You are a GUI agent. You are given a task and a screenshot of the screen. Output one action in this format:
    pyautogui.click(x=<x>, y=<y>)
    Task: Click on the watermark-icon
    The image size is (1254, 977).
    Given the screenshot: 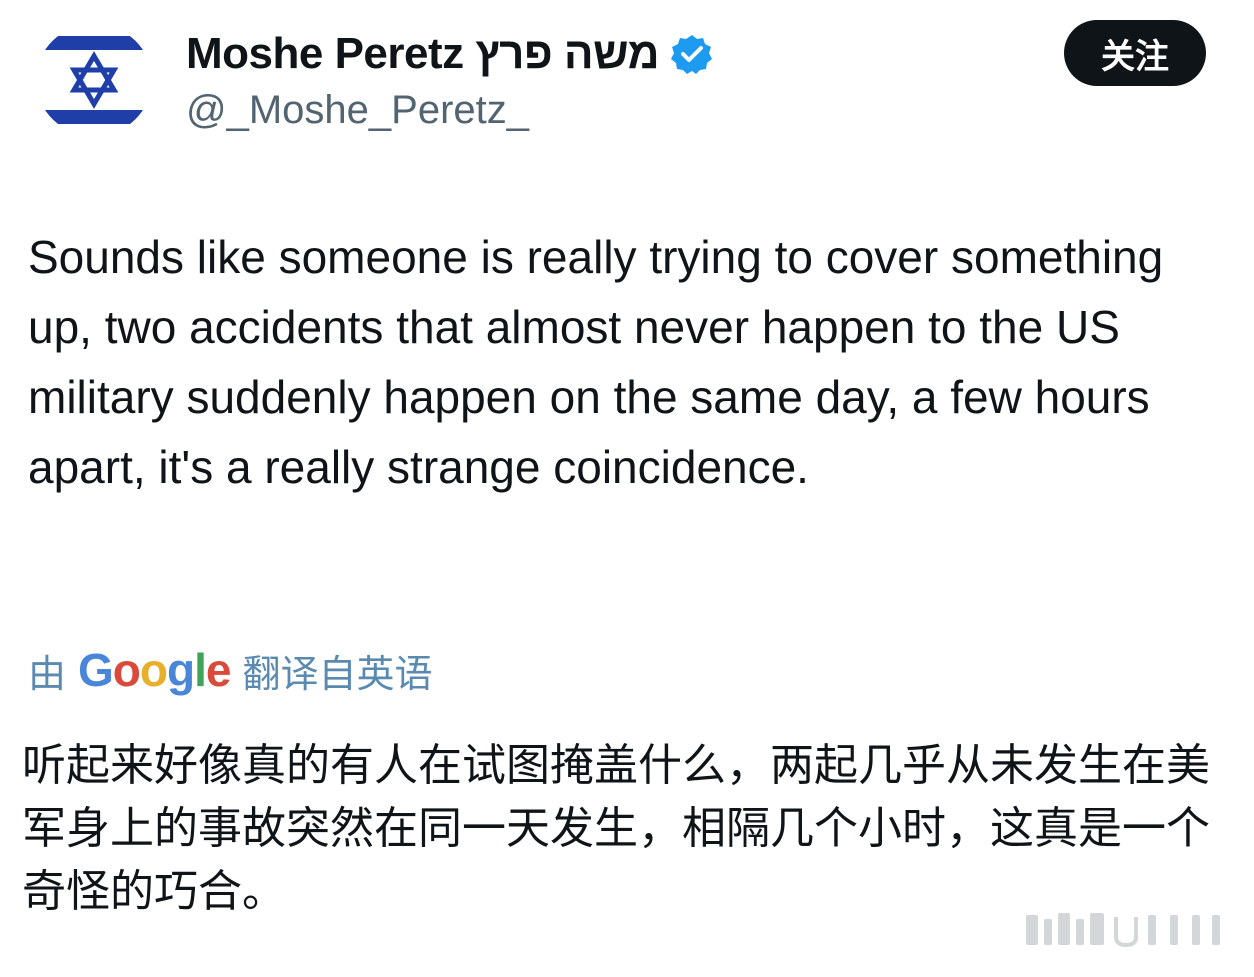 What is the action you would take?
    pyautogui.click(x=1123, y=930)
    